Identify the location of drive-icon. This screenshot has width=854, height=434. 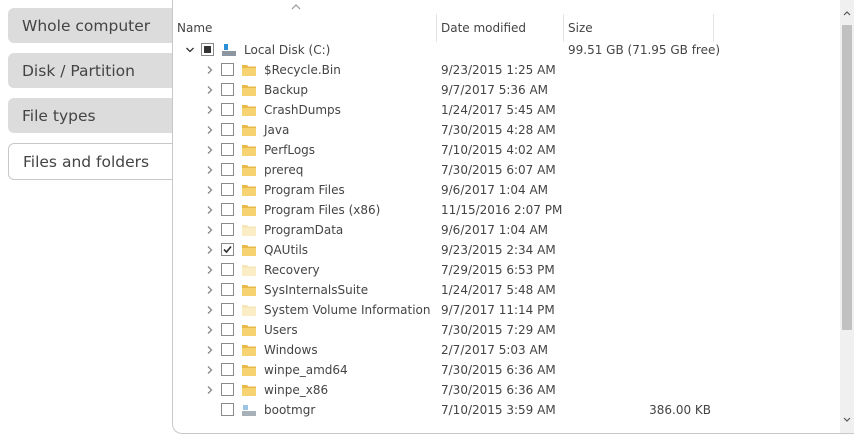
(229, 50).